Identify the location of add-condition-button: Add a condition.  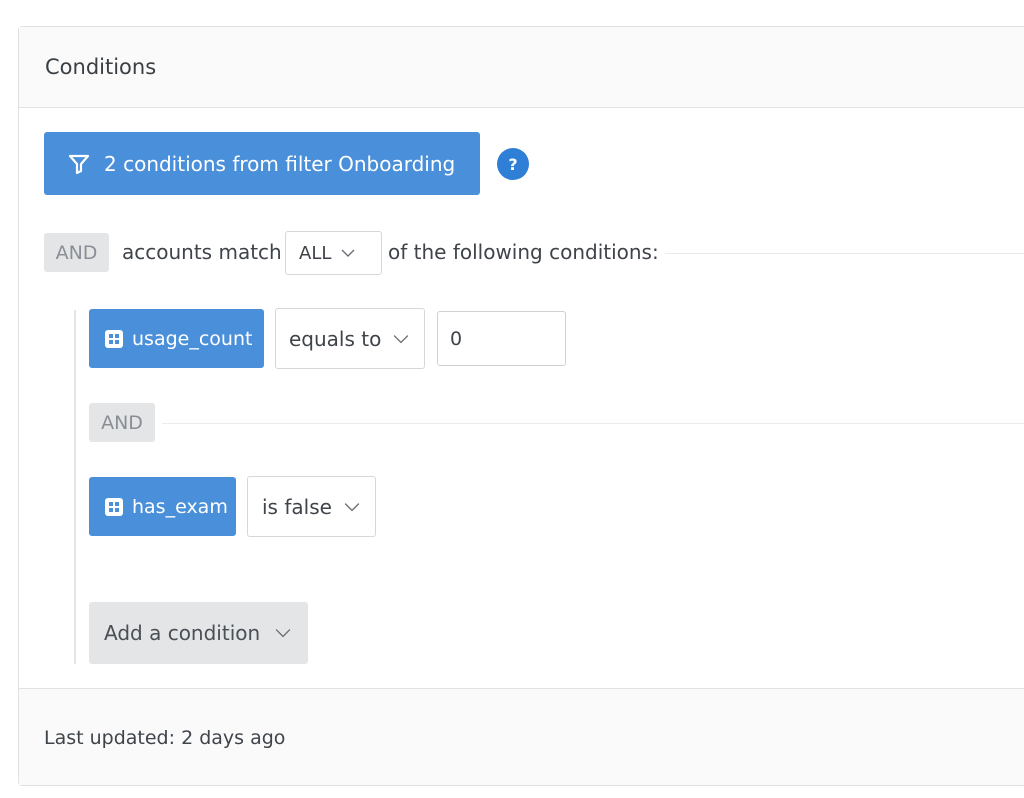
(198, 633).